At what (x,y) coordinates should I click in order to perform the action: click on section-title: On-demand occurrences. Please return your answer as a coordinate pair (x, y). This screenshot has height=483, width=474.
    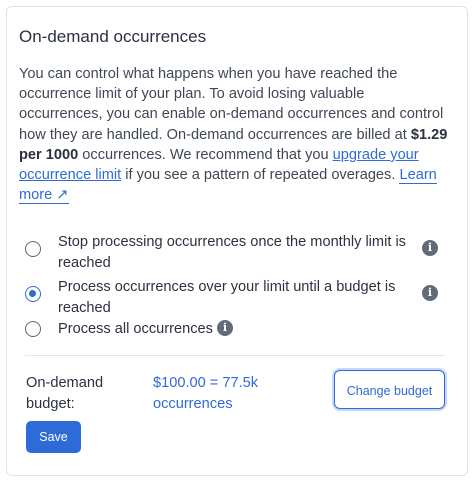
    Looking at the image, I should click on (113, 36).